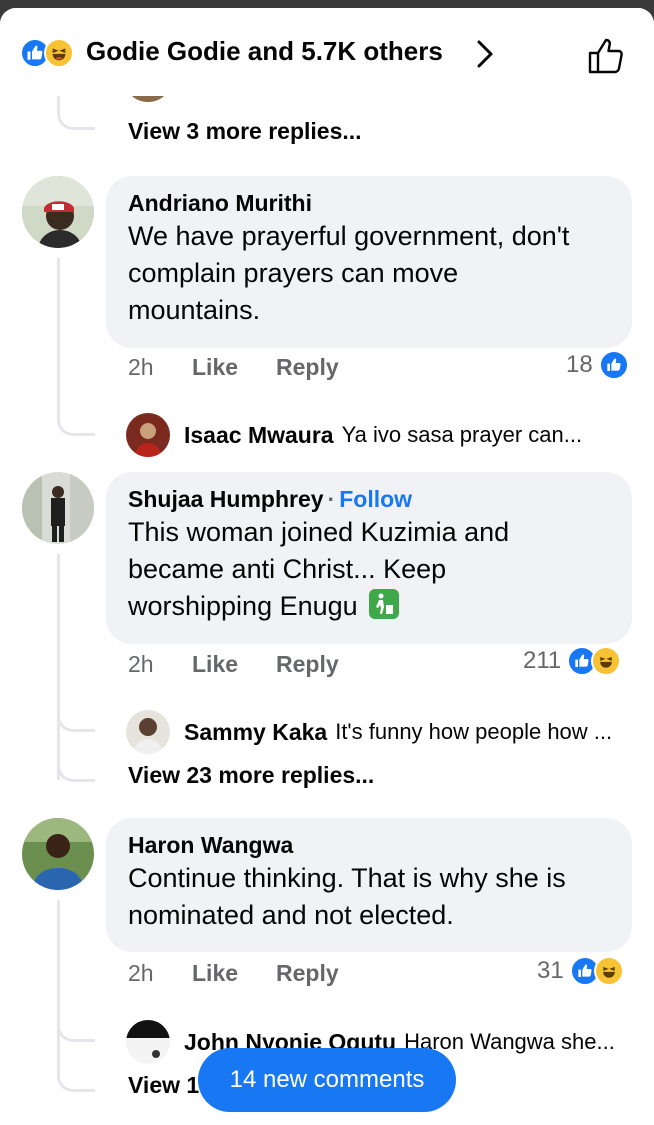 Image resolution: width=654 pixels, height=1125 pixels. I want to click on comment-text-line: became anti Christ... Keep, so click(287, 569).